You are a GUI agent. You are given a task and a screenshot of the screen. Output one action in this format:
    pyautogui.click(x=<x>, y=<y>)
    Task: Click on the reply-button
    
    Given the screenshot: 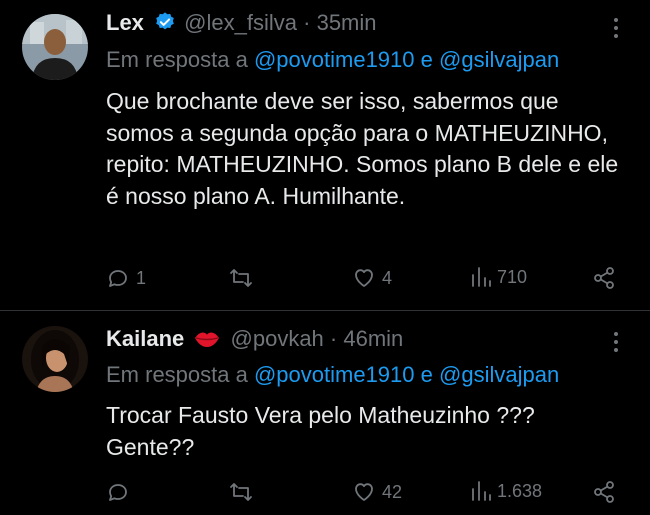 What is the action you would take?
    pyautogui.click(x=121, y=492)
    